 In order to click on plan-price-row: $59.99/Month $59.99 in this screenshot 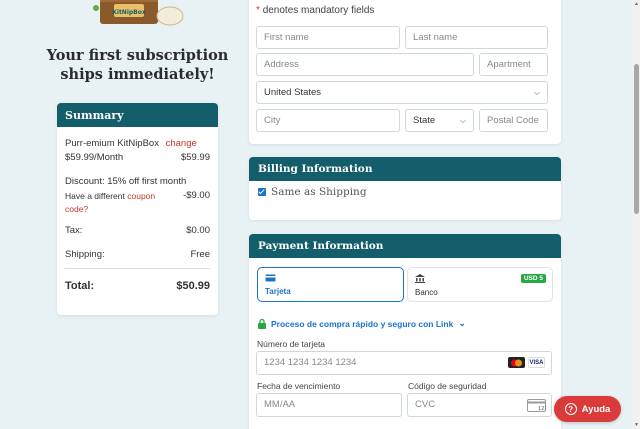, I will do `click(137, 157)`.